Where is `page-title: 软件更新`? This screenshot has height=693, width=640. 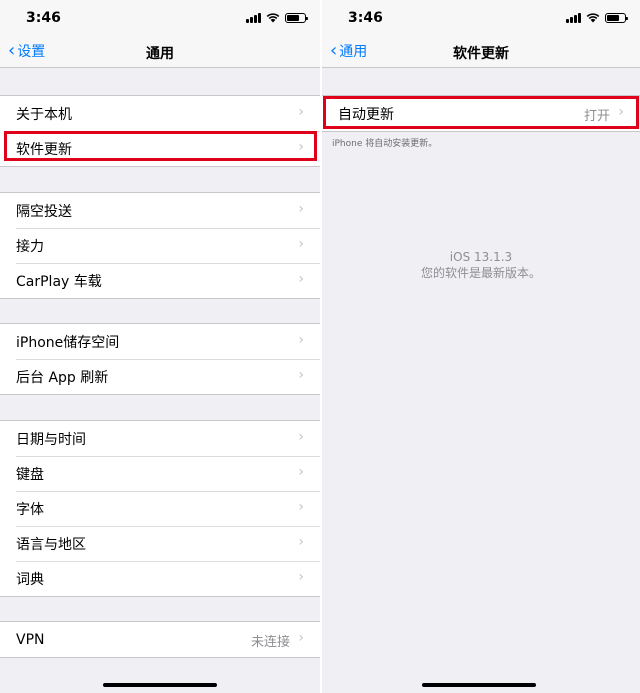
page-title: 软件更新 is located at coordinates (481, 54).